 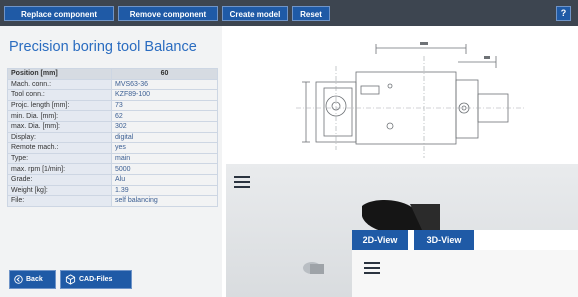 What do you see at coordinates (164, 116) in the screenshot?
I see `spec-value: 62` at bounding box center [164, 116].